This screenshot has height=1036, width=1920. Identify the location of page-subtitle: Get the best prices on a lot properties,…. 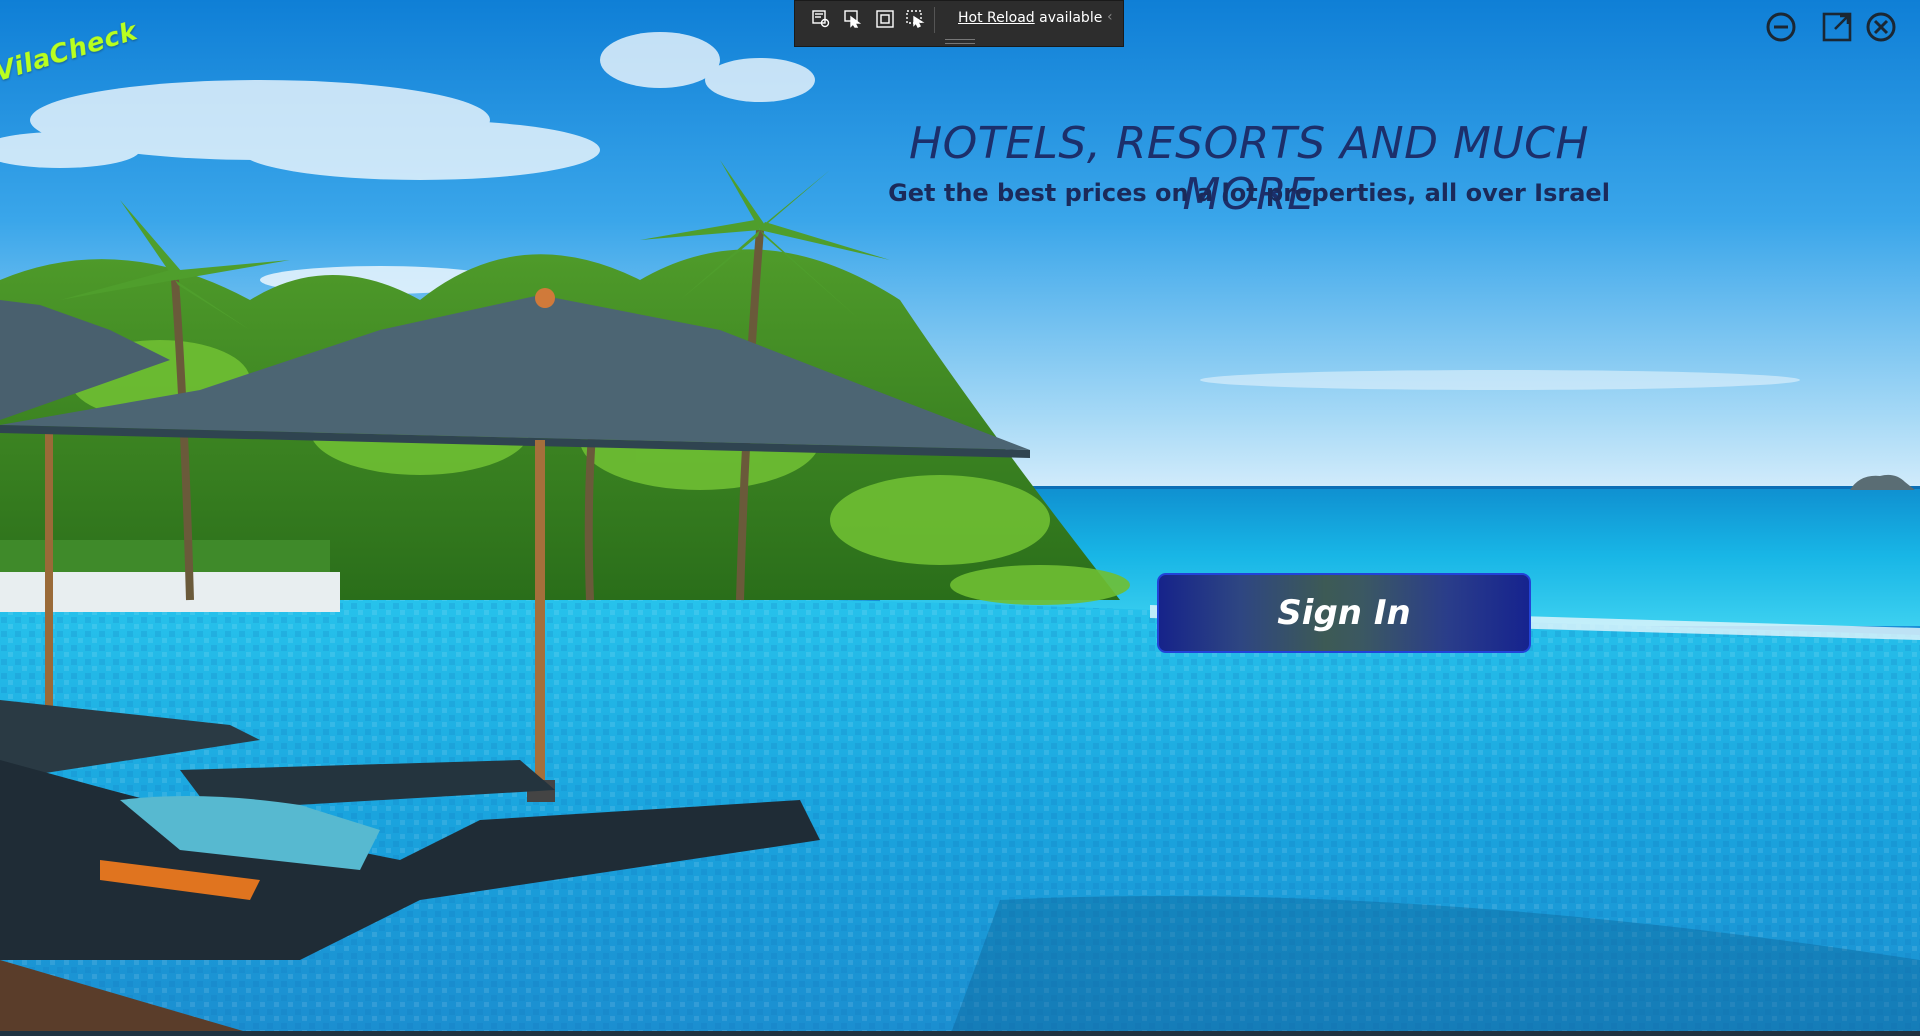
(1249, 193).